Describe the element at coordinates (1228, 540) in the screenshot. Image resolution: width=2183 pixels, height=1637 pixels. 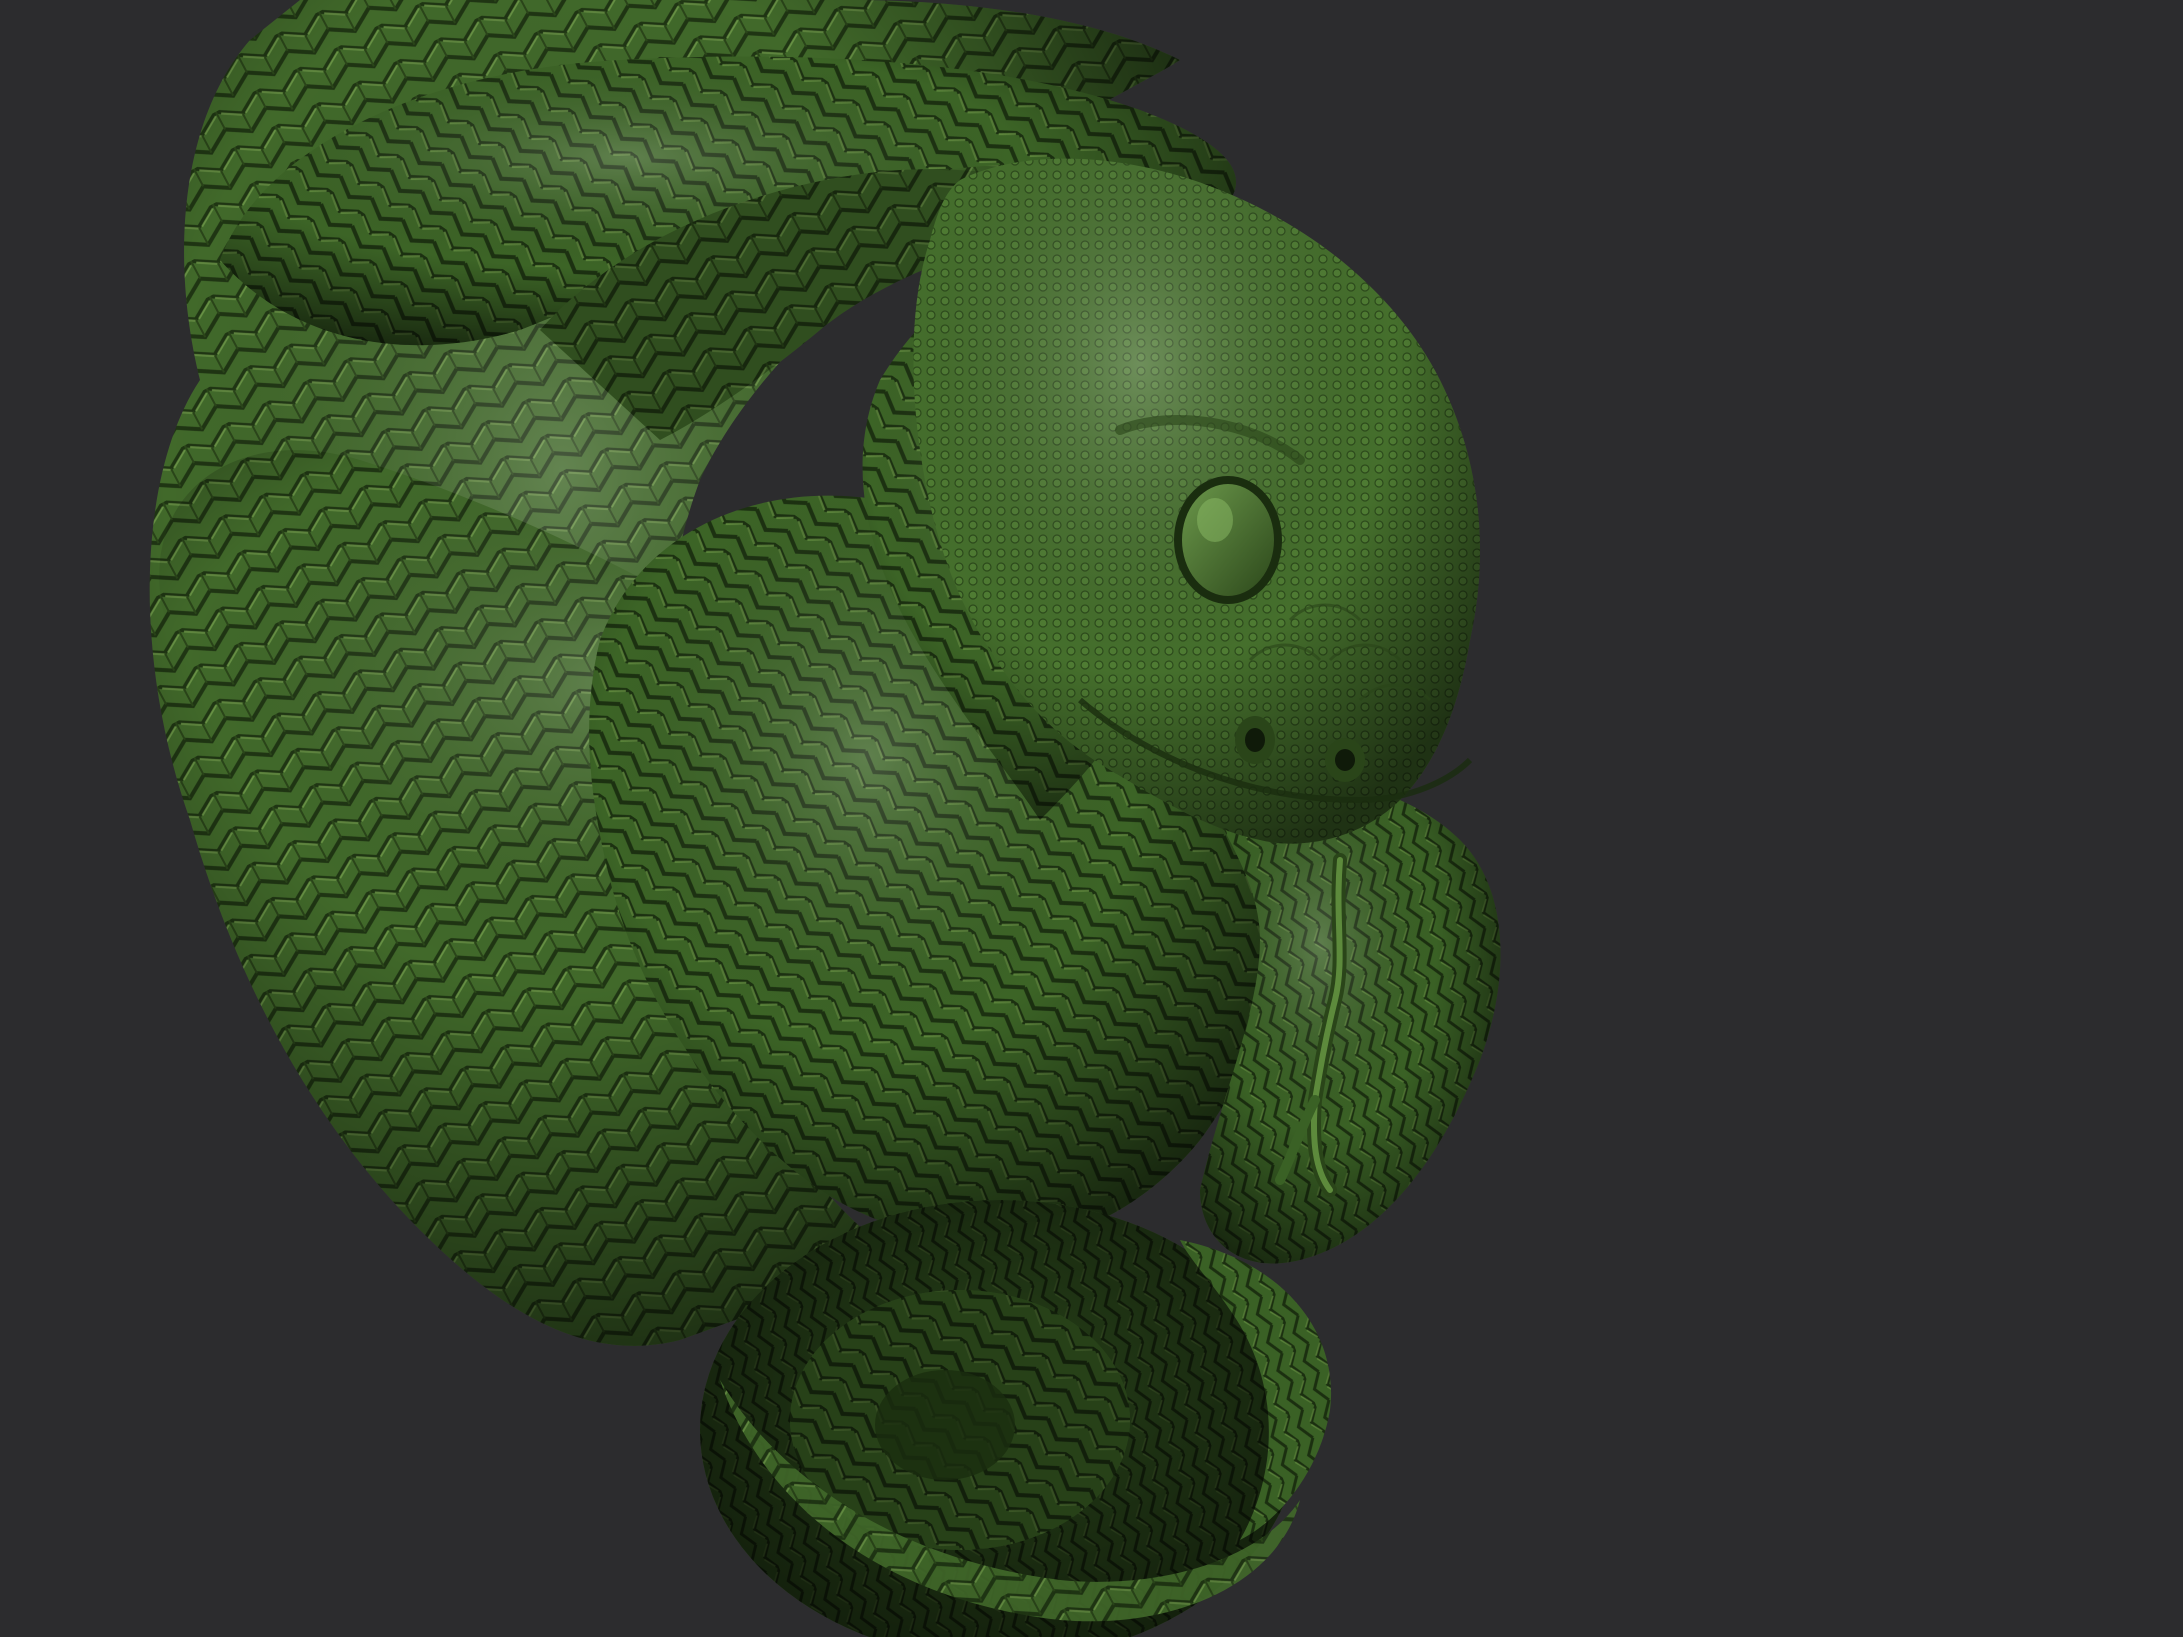
I see `snake-eye` at that location.